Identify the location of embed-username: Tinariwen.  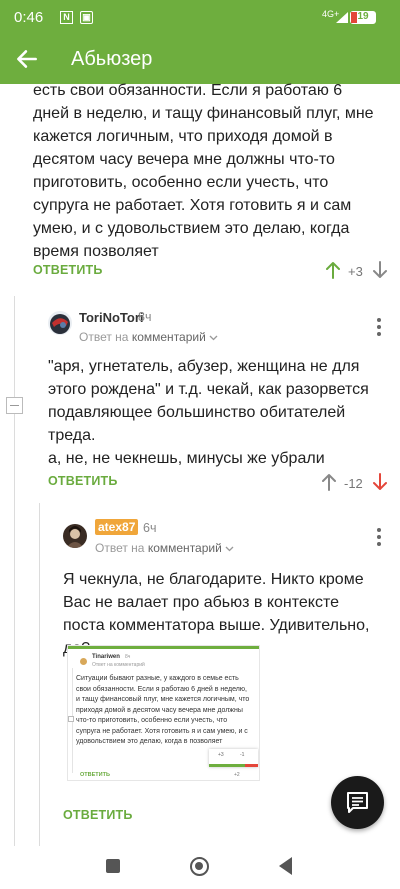
(106, 657).